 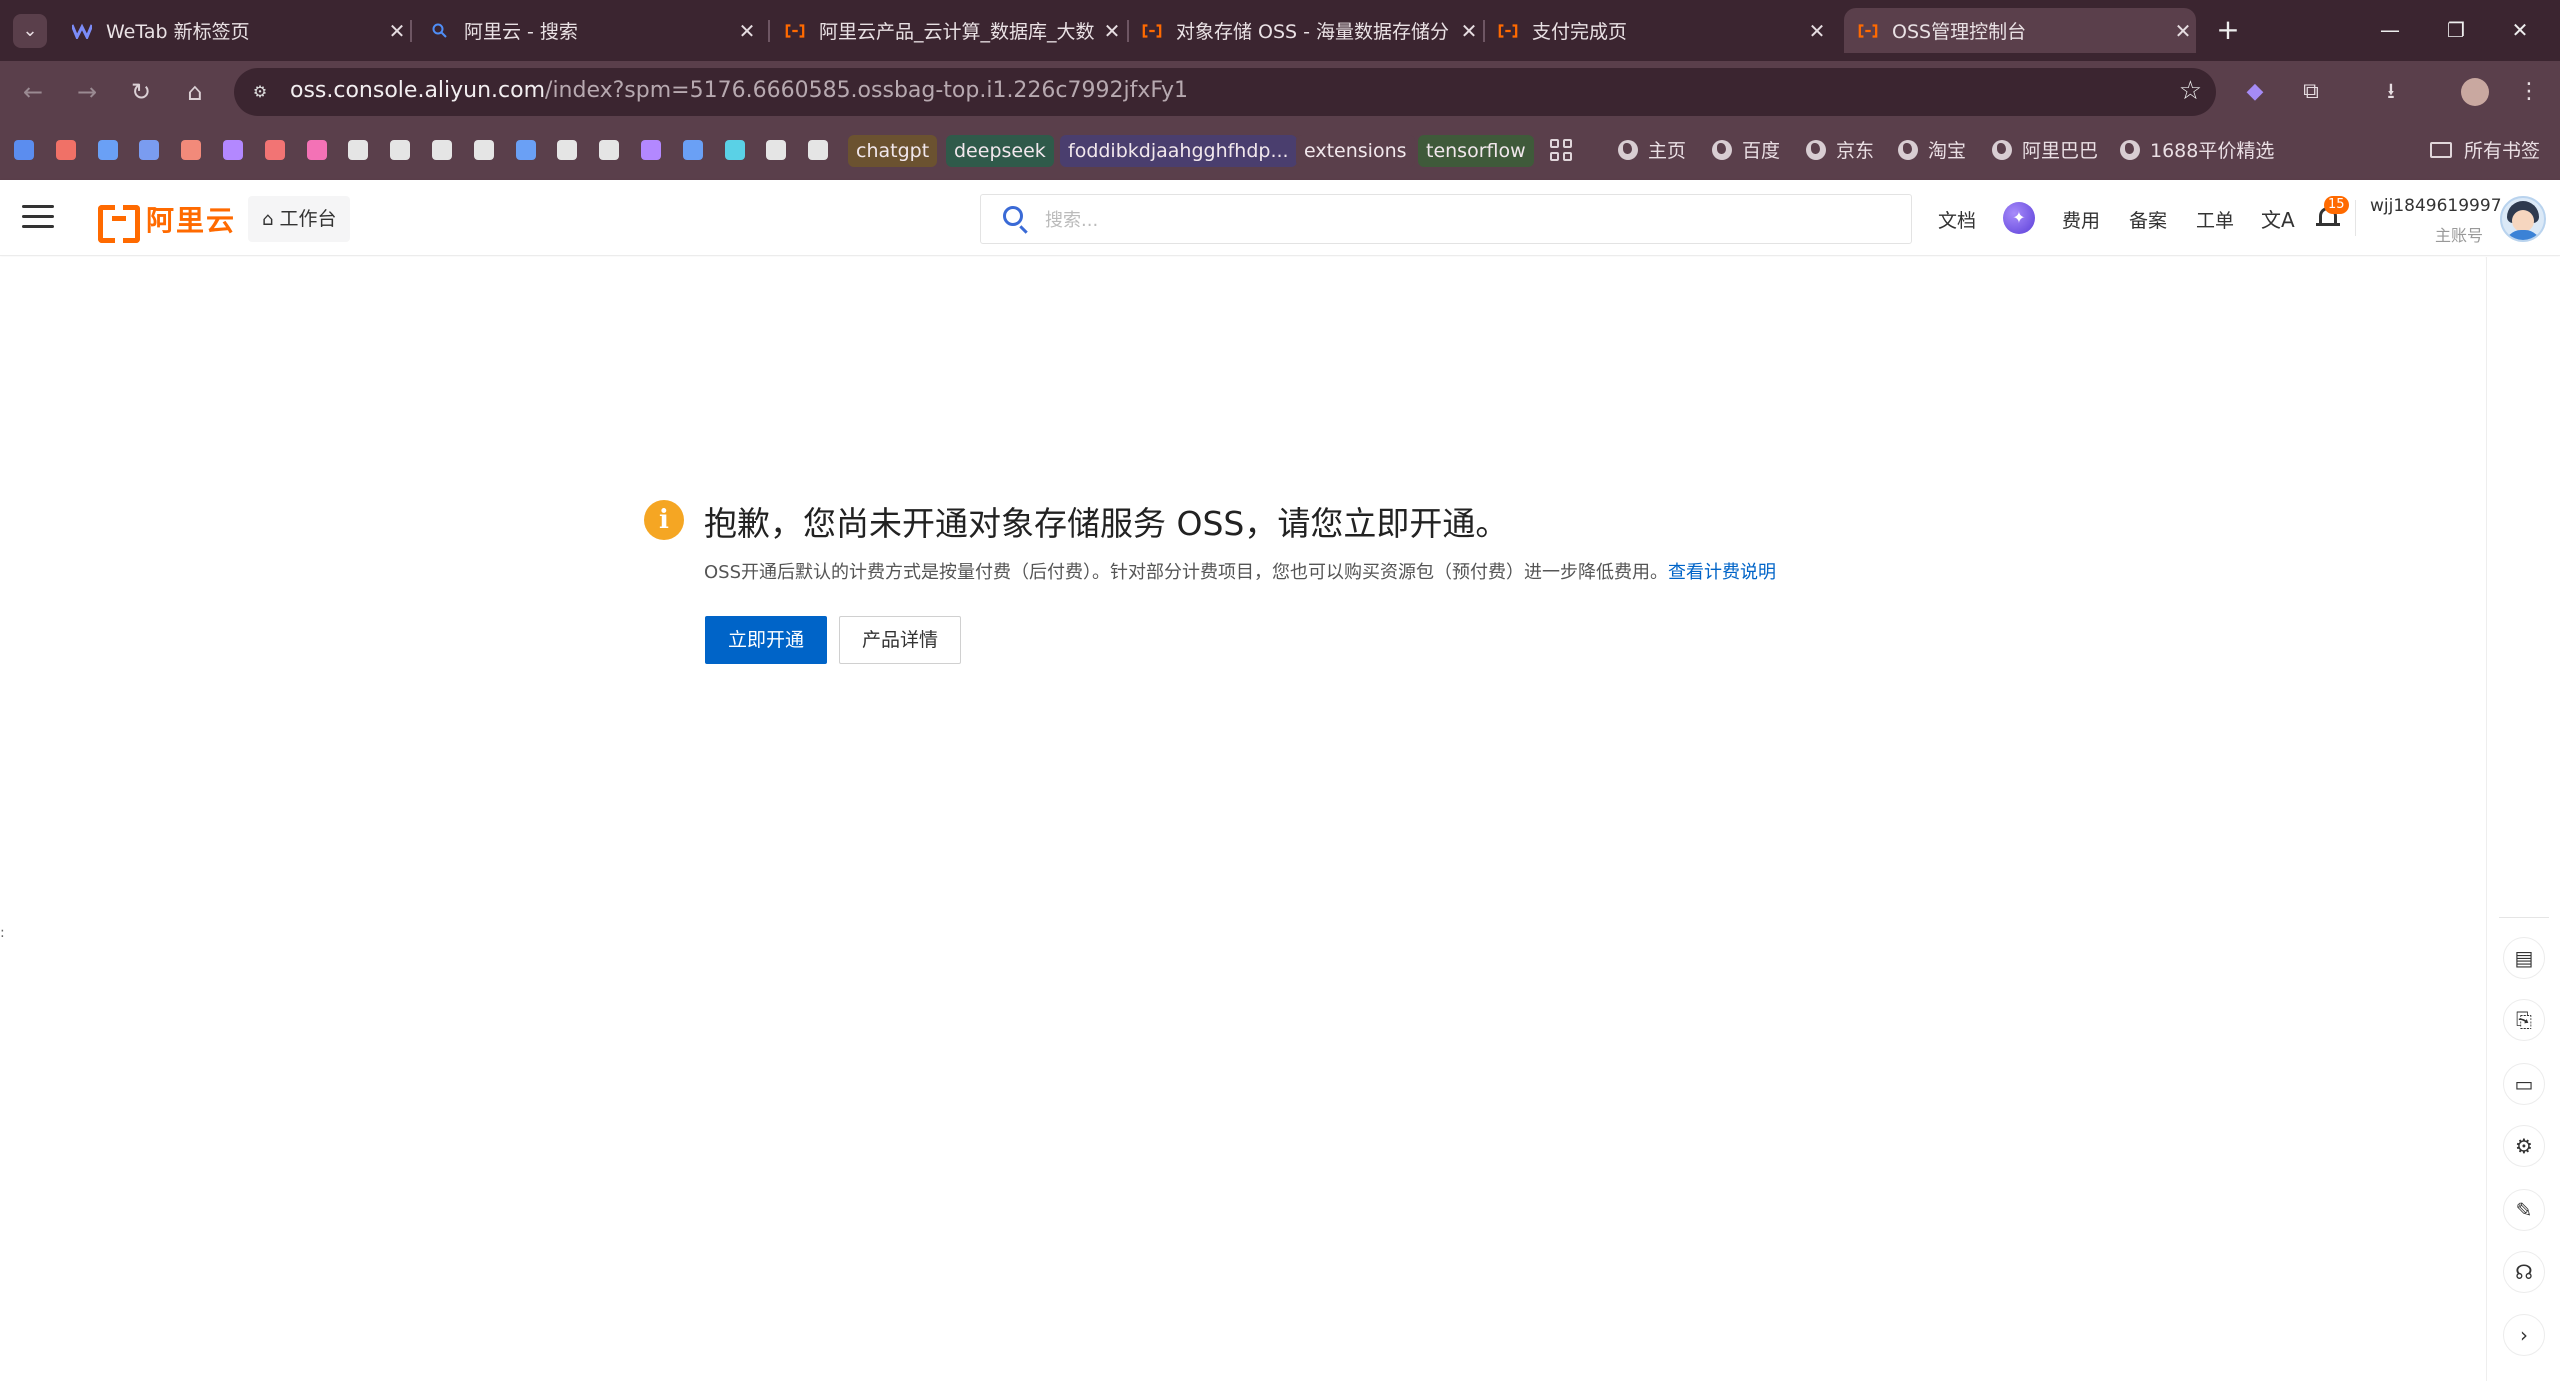 I want to click on username: wjj1849619997, so click(x=2436, y=206).